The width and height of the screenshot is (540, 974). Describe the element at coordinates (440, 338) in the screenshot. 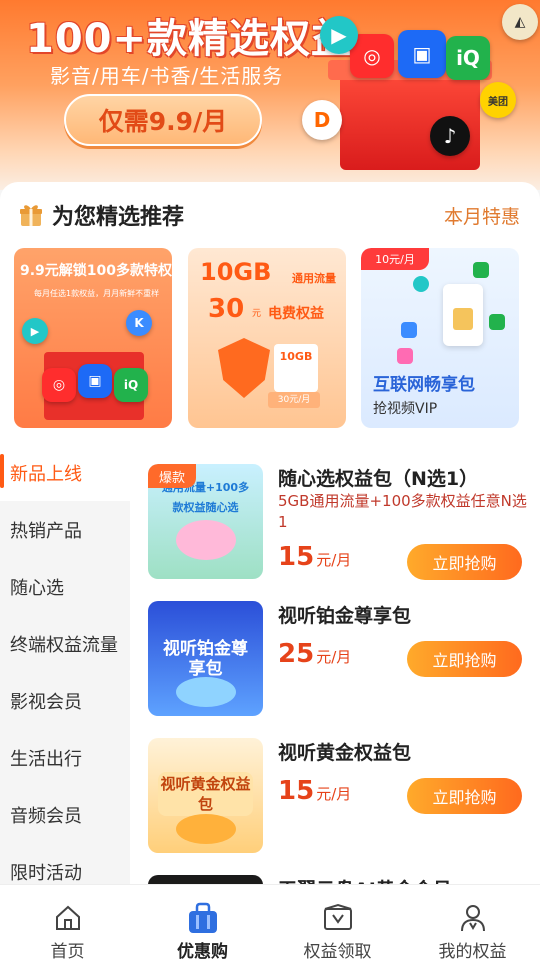

I see `recommend-card-internet: 10元/月 互联网畅享包 抢视频VIP` at that location.